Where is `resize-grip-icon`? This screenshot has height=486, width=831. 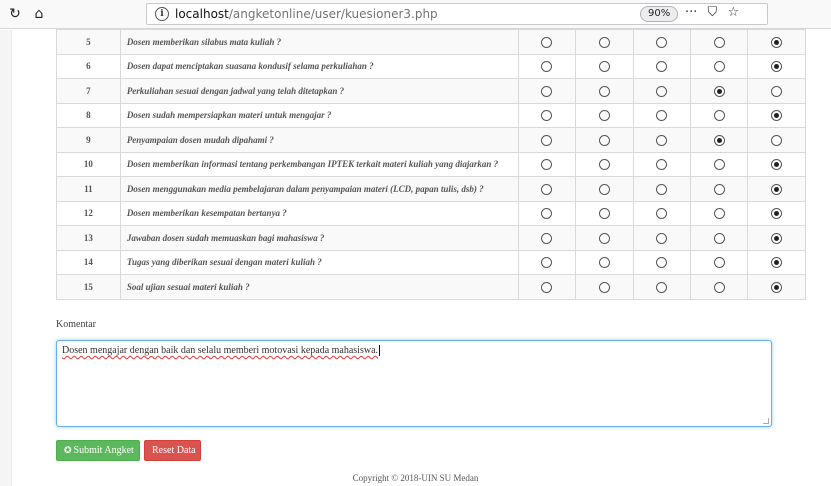
resize-grip-icon is located at coordinates (766, 421).